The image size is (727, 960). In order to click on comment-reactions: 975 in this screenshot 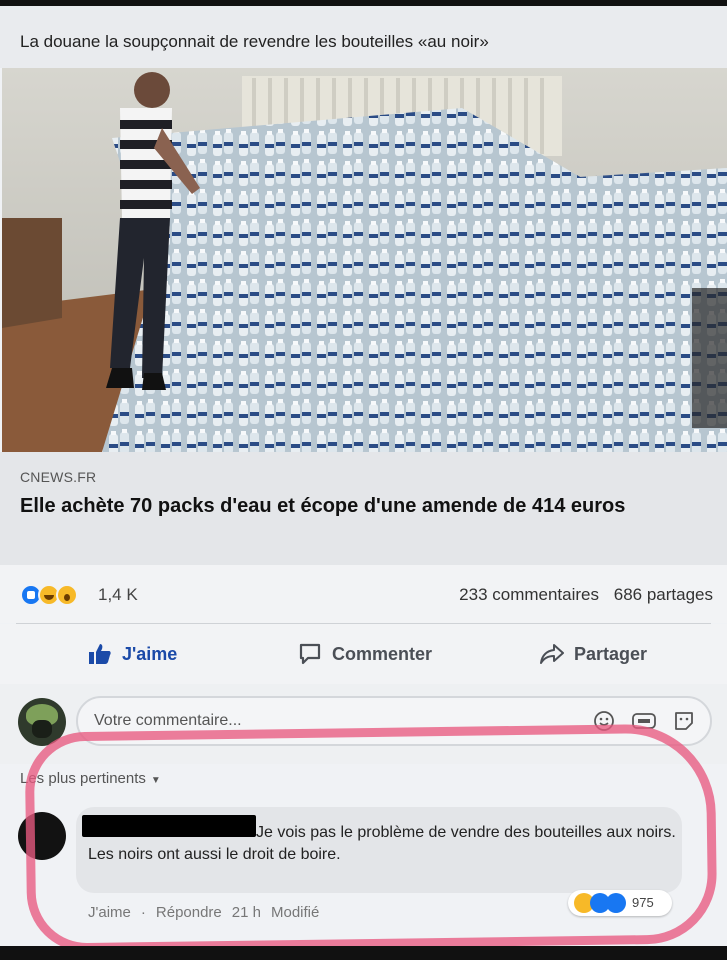, I will do `click(620, 903)`.